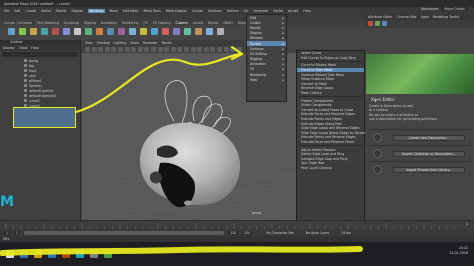 This screenshot has width=474, height=266. I want to click on shelf-tab-fx-caching: FX Caching, so click(162, 23).